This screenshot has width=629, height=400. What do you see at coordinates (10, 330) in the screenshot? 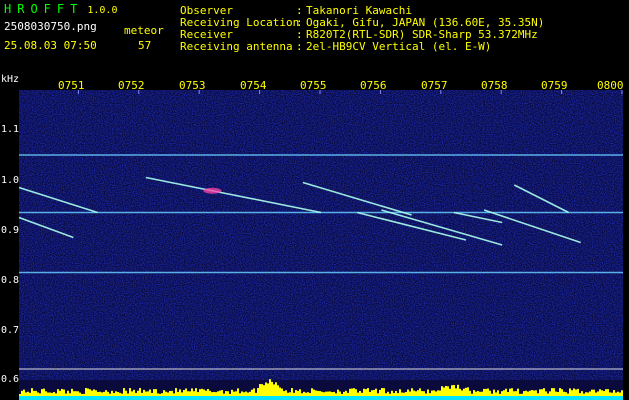
I see `y-tick-label: 0.7` at bounding box center [10, 330].